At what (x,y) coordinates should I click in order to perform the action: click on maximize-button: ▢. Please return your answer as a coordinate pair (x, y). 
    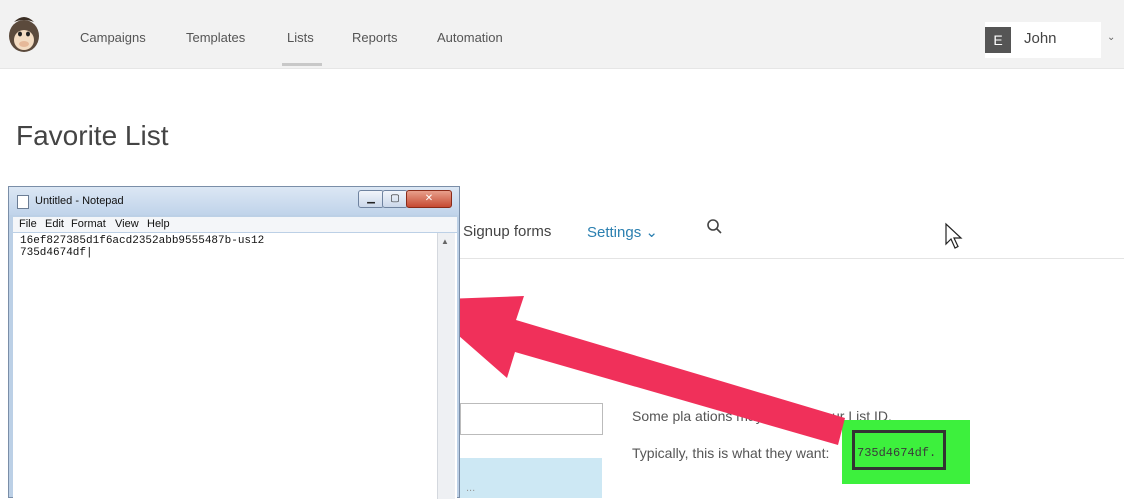
    Looking at the image, I should click on (395, 199).